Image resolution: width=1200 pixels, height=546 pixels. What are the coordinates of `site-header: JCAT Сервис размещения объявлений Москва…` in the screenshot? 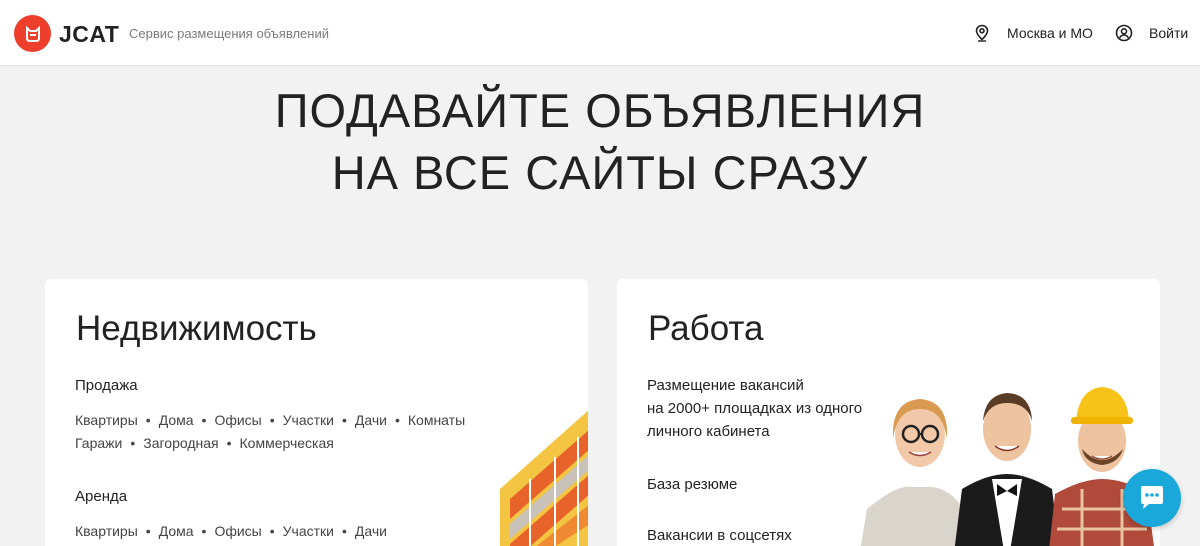 It's located at (600, 33).